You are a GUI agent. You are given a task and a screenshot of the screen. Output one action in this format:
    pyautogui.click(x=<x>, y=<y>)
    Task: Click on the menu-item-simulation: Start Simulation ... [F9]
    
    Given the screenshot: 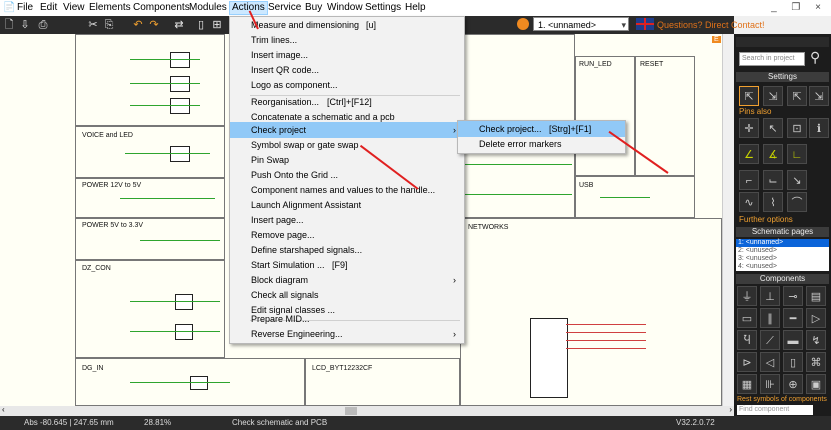 What is the action you would take?
    pyautogui.click(x=347, y=265)
    